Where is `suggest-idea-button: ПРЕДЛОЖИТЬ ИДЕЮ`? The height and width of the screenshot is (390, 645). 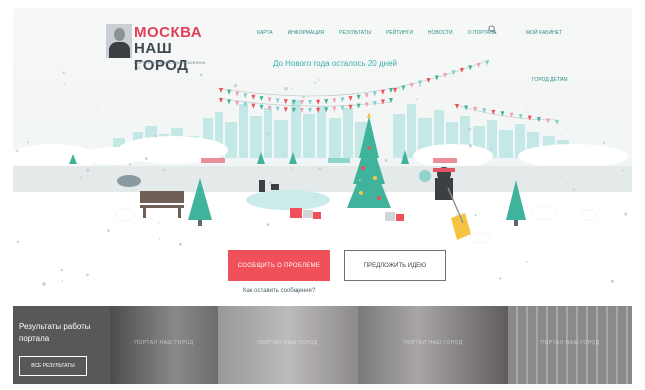 suggest-idea-button: ПРЕДЛОЖИТЬ ИДЕЮ is located at coordinates (395, 265).